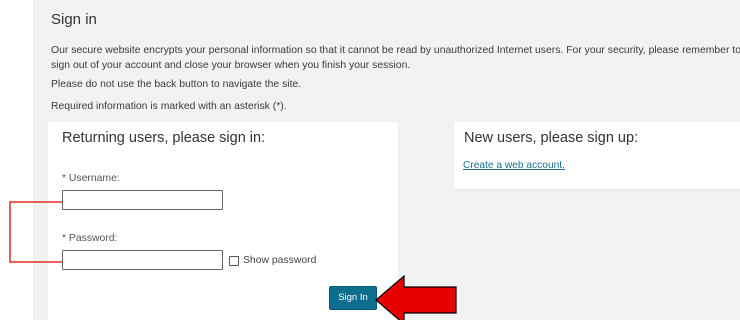 The height and width of the screenshot is (320, 740). Describe the element at coordinates (164, 138) in the screenshot. I see `returning-users-heading: Returning users, please sign in:` at that location.